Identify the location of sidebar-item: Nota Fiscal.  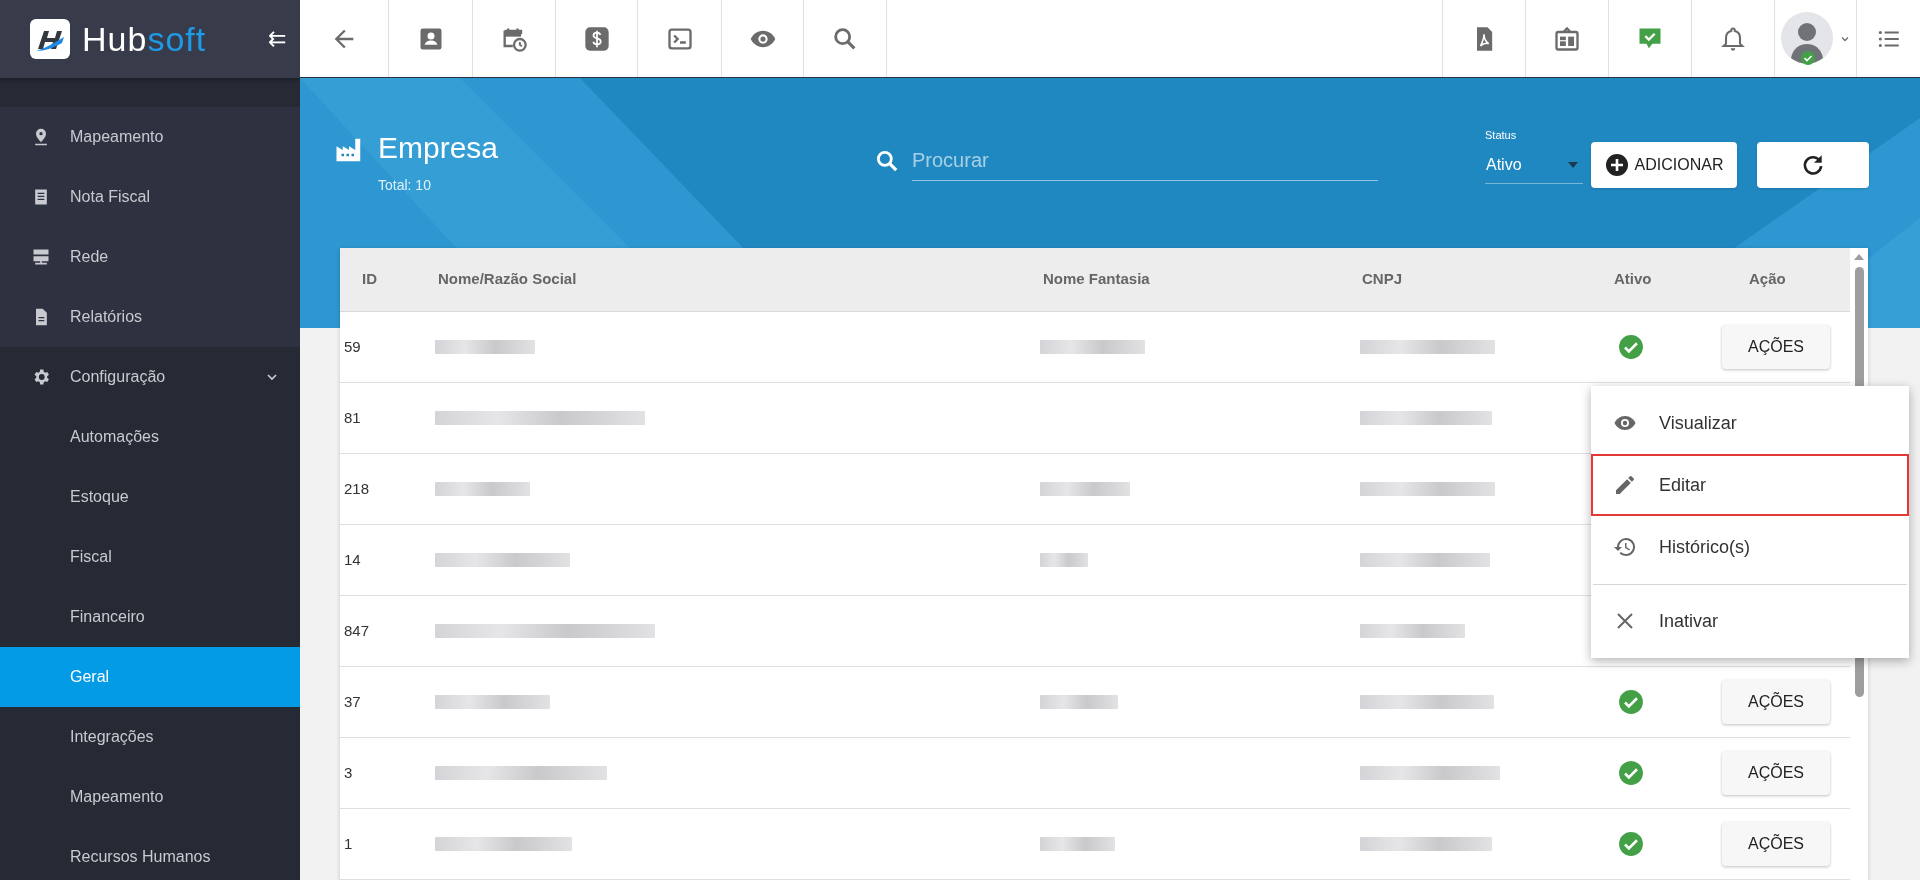
(150, 197).